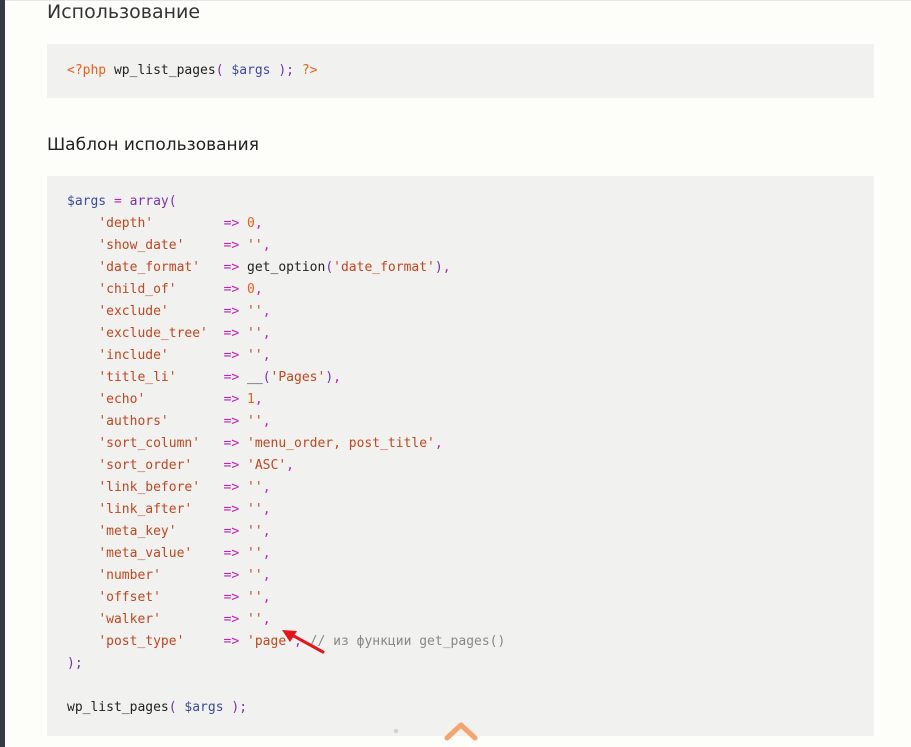 The width and height of the screenshot is (911, 747). I want to click on array-key: 'exclude', so click(133, 311).